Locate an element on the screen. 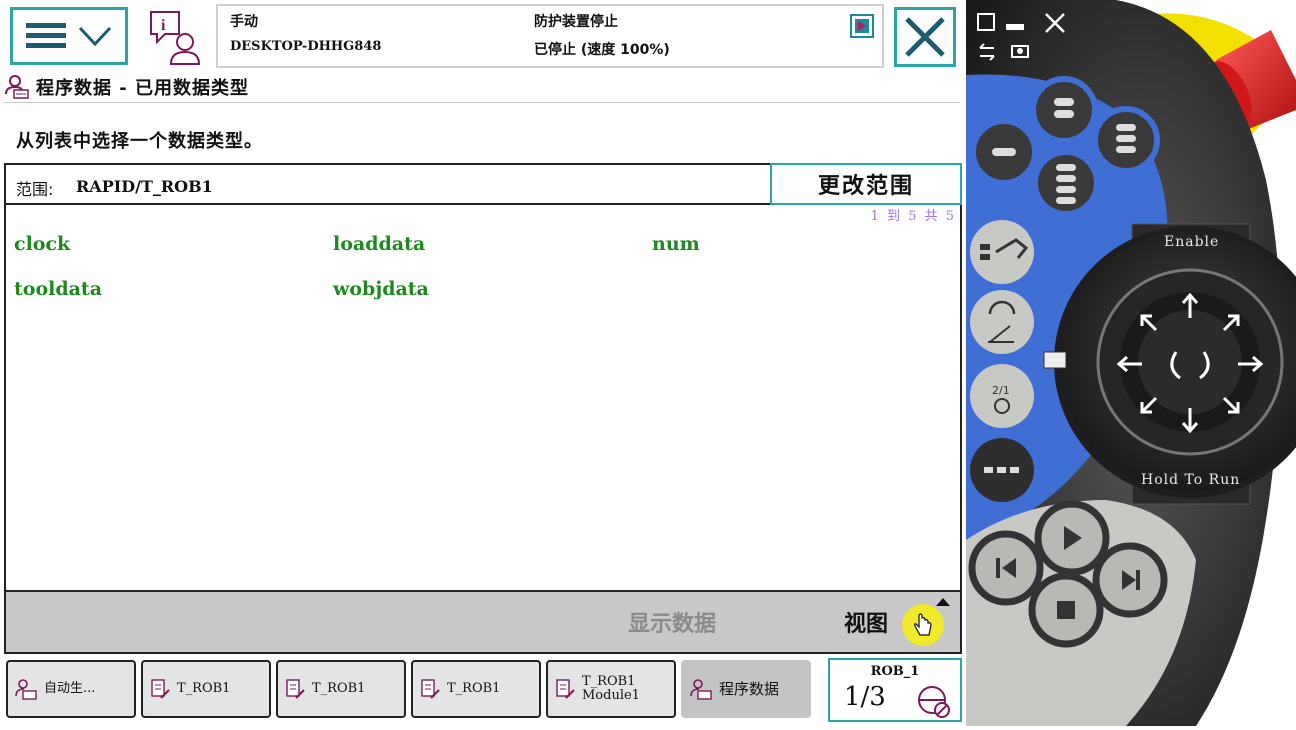  close-icon is located at coordinates (925, 37).